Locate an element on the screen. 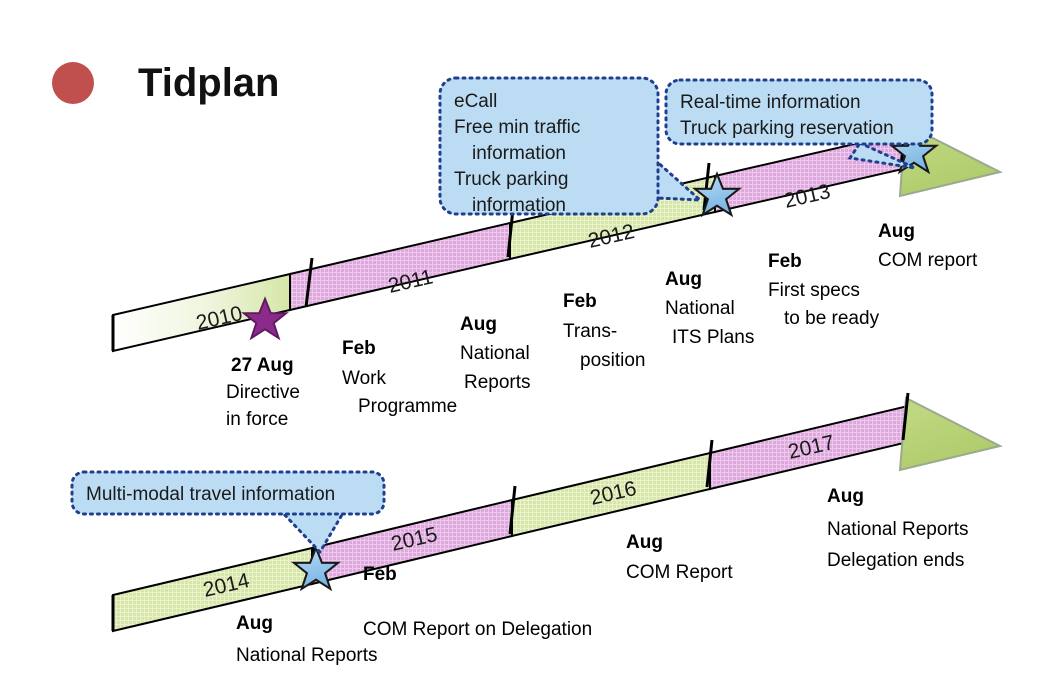 This screenshot has height=676, width=1039. milestone-line-delegation-ends: Delegation ends is located at coordinates (895, 560).